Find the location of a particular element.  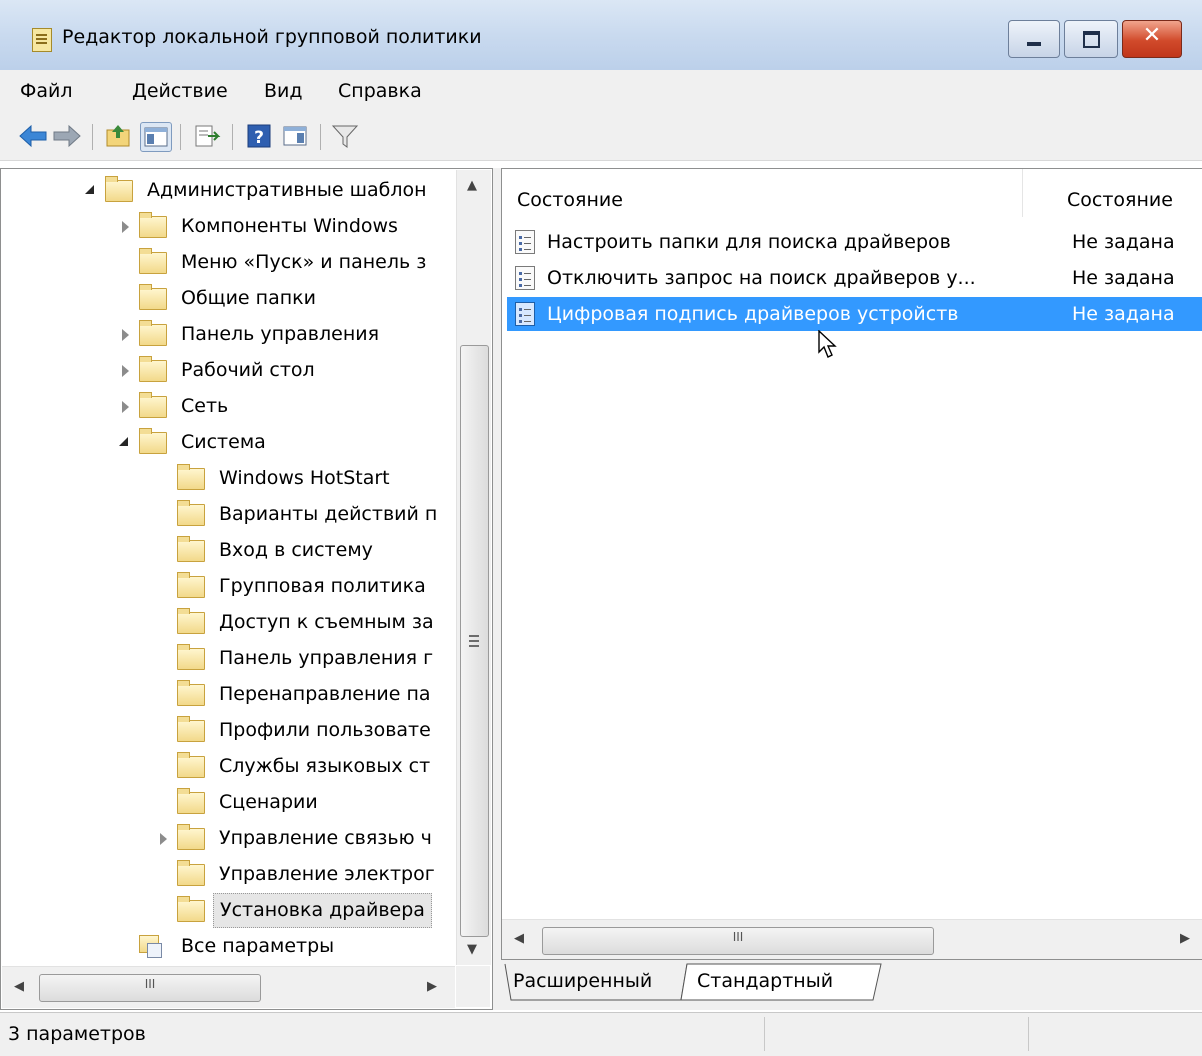

tree-item-label: Компоненты Windows is located at coordinates (289, 226).